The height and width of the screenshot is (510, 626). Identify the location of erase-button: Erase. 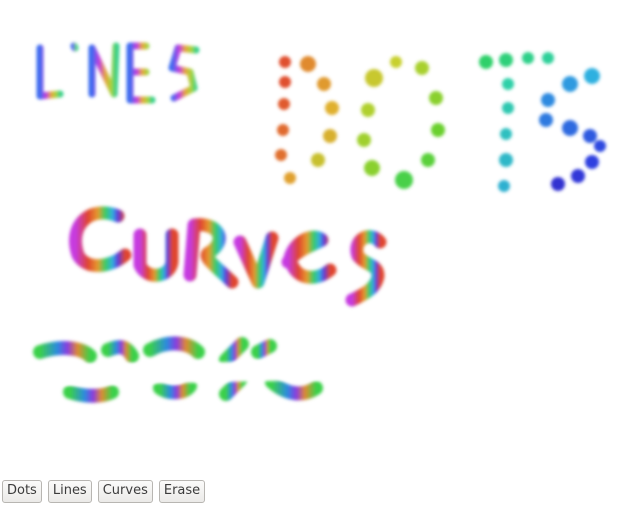
(182, 491).